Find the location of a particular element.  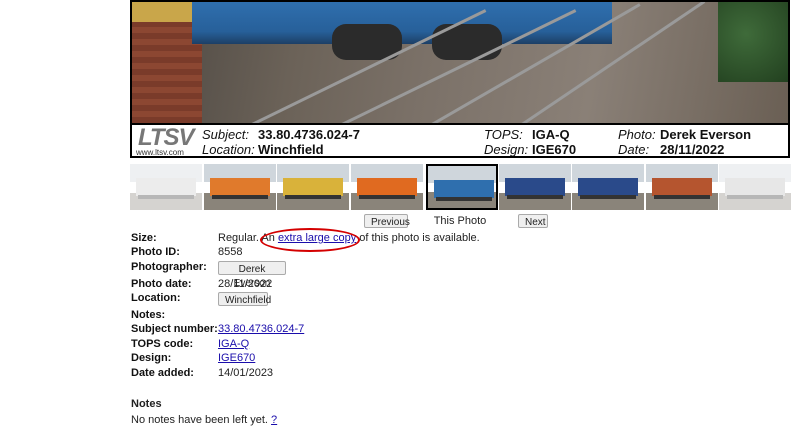

thumbnail-strip is located at coordinates (460, 188).